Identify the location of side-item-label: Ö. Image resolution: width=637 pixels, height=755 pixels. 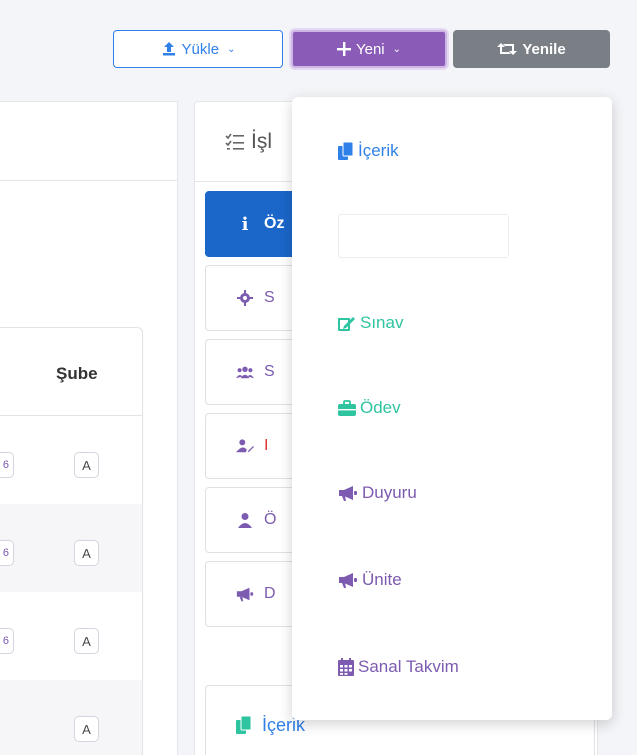
(270, 519).